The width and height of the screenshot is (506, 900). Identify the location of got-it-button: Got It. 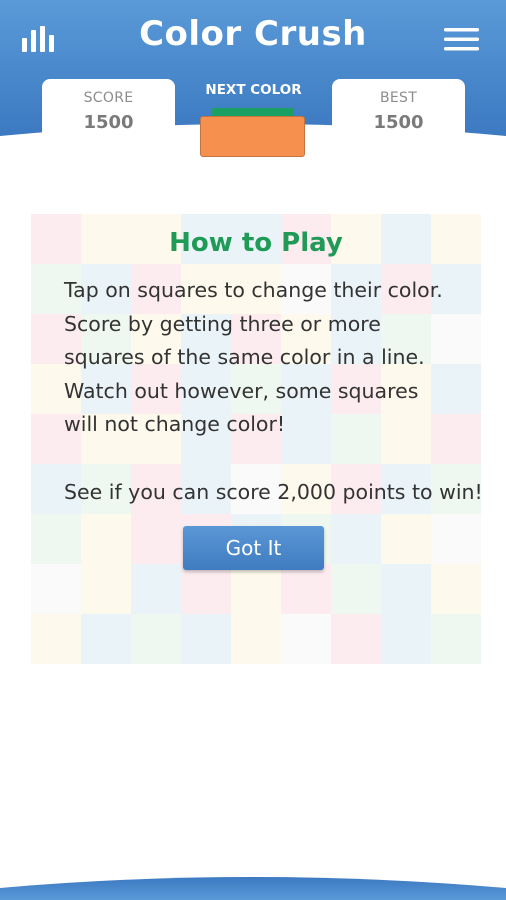
(253, 548).